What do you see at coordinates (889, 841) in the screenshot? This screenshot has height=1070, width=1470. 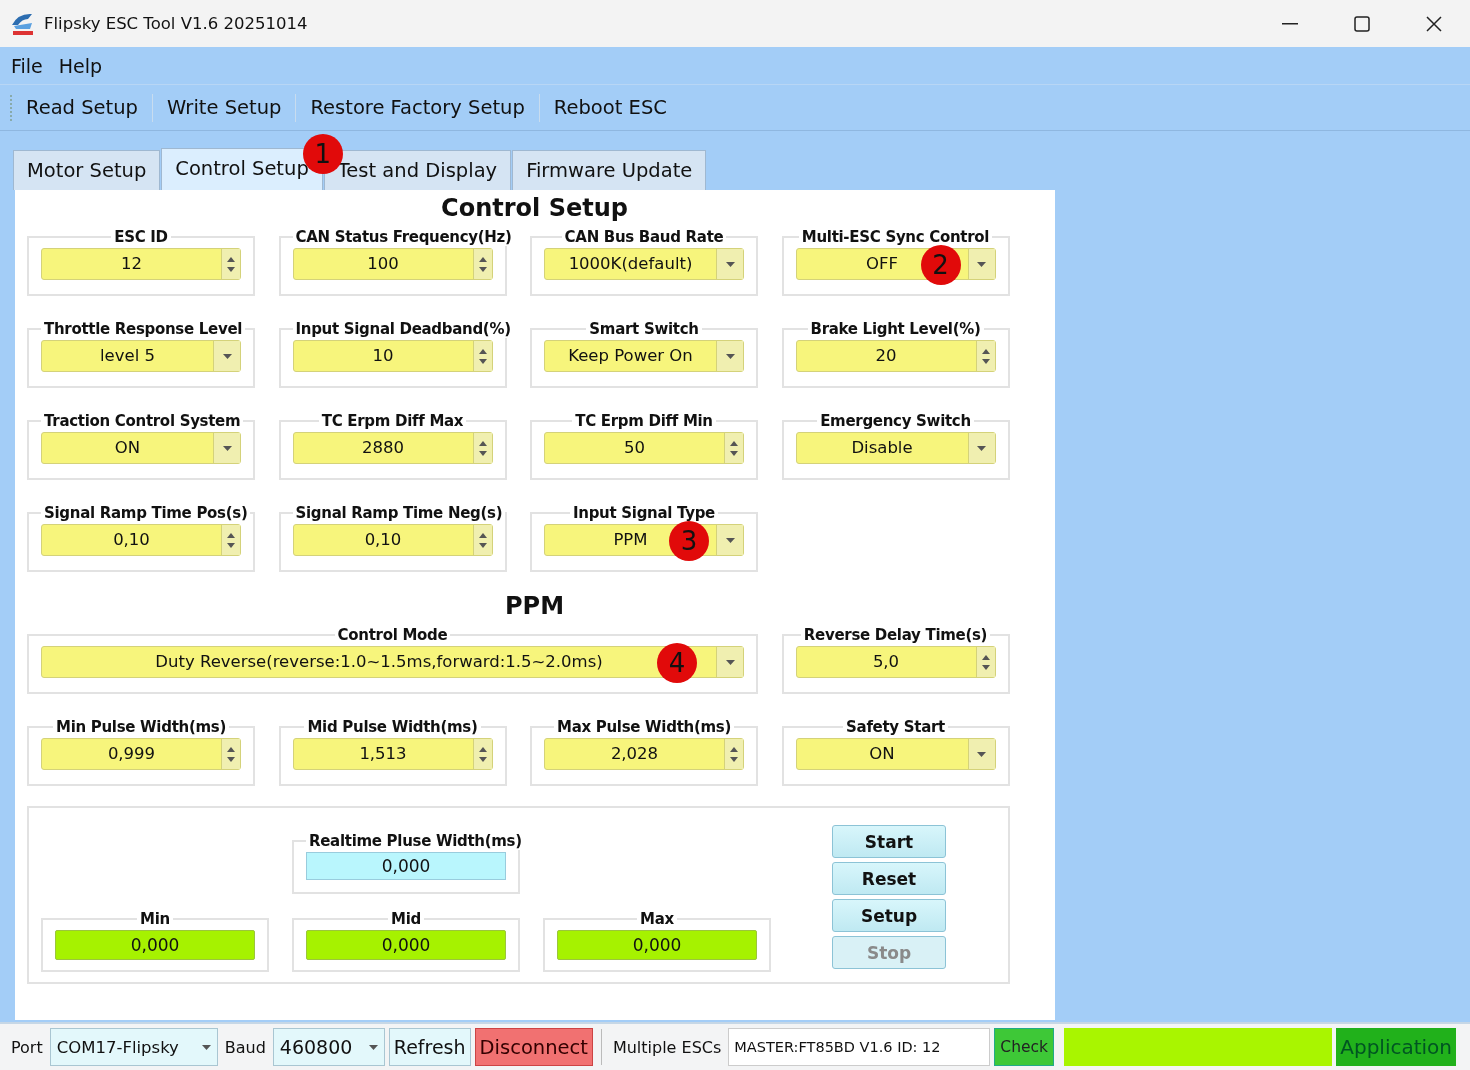 I see `action-button: Start` at bounding box center [889, 841].